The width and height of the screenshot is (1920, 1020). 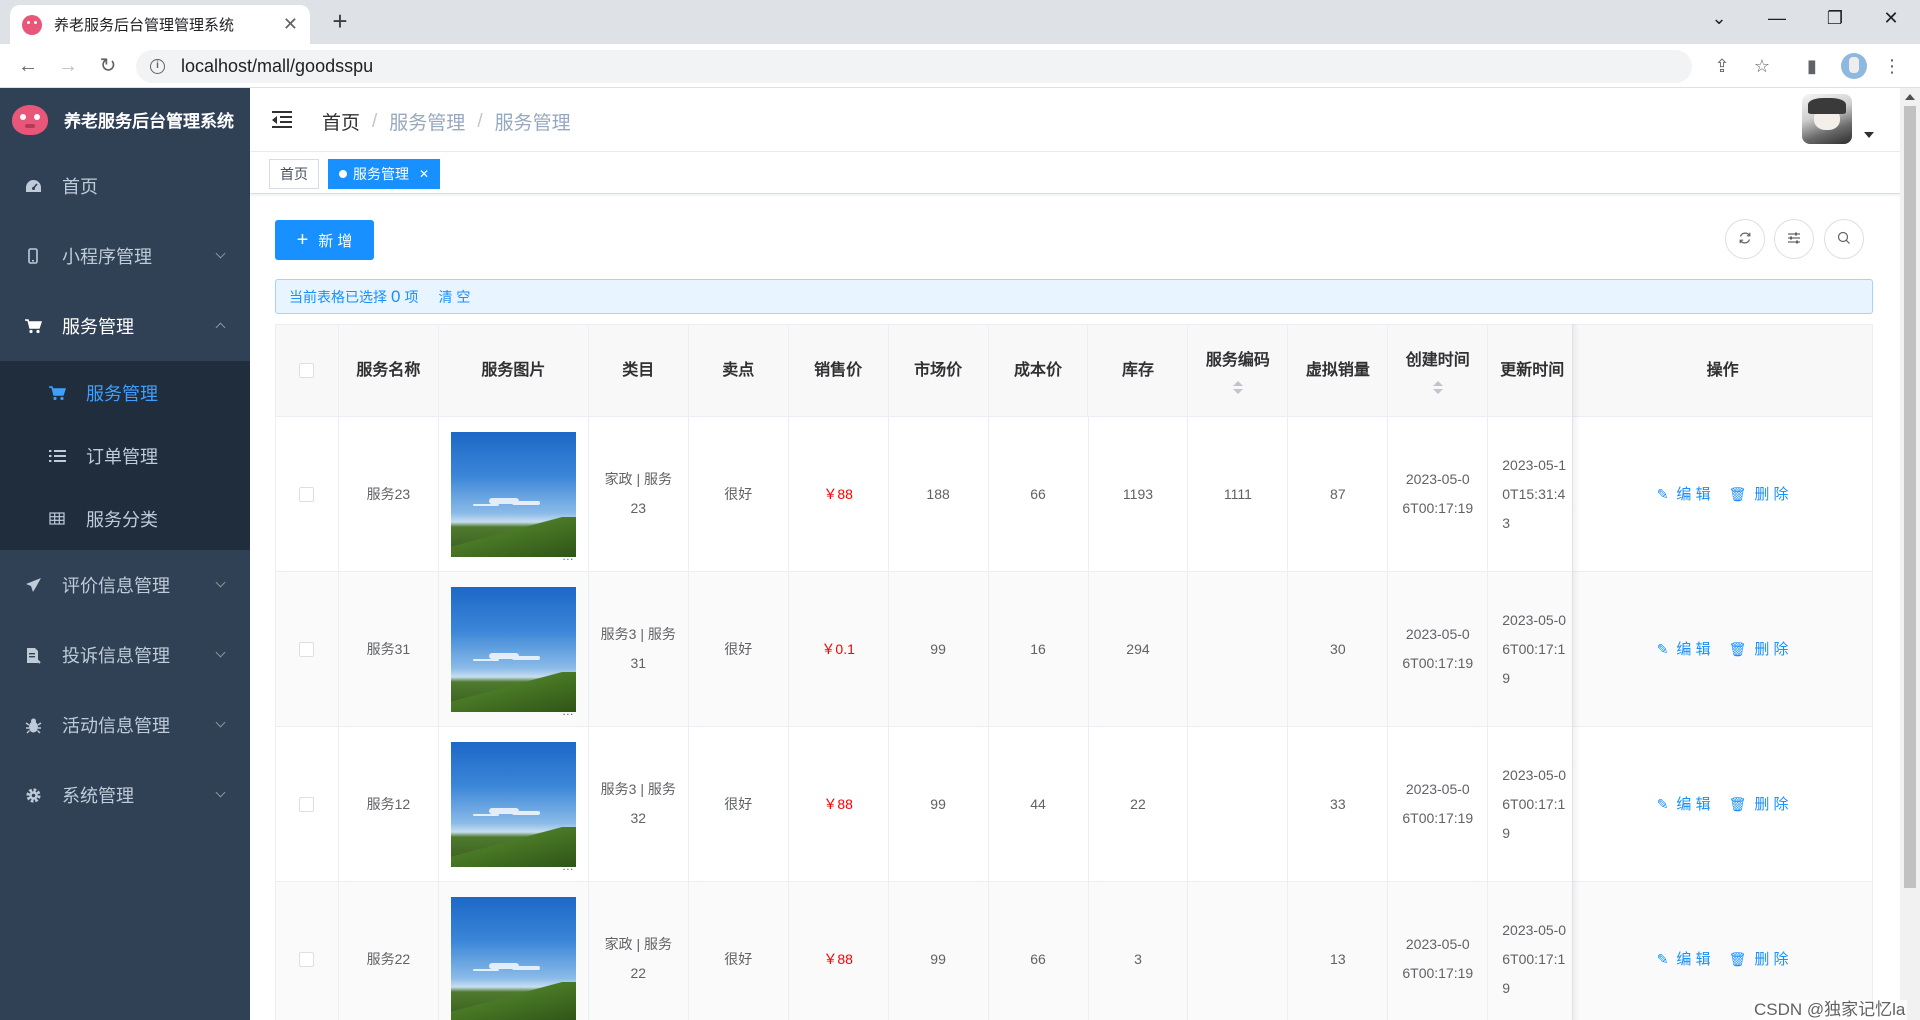 What do you see at coordinates (282, 120) in the screenshot?
I see `menu-fold-icon` at bounding box center [282, 120].